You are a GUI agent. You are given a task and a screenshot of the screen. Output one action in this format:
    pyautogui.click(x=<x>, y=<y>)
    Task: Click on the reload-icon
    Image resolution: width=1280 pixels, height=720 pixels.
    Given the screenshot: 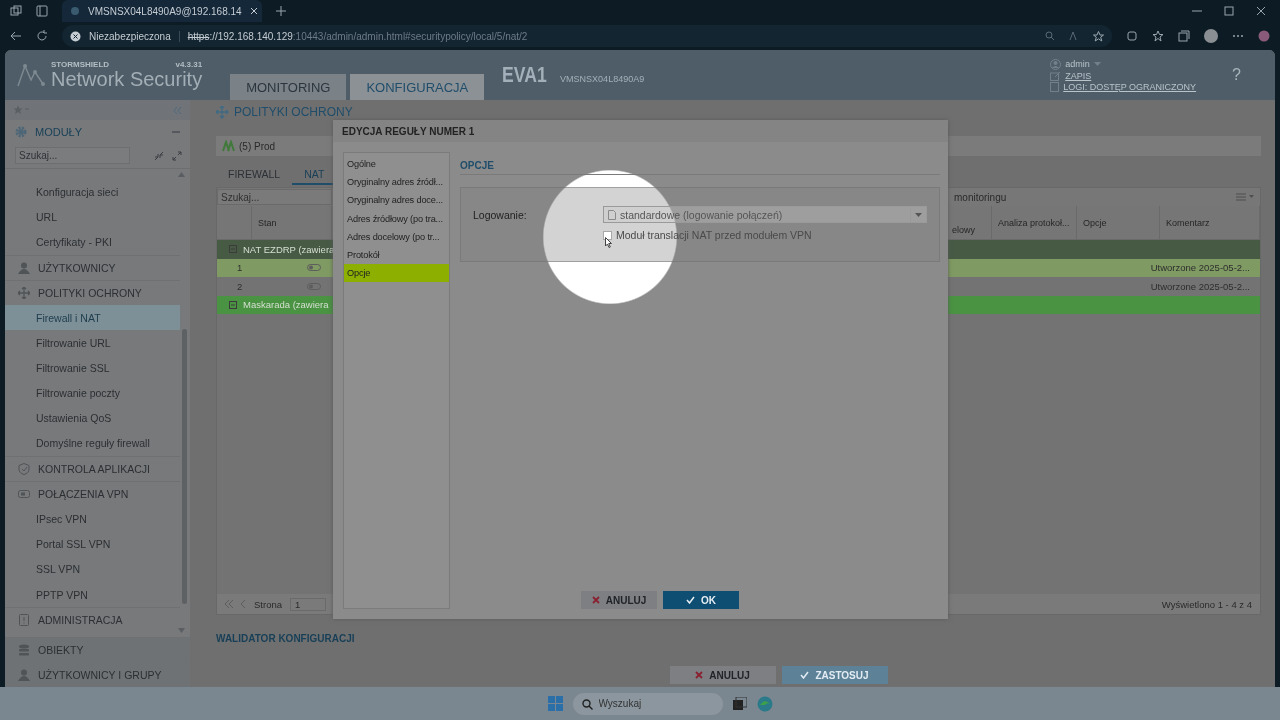 What is the action you would take?
    pyautogui.click(x=42, y=36)
    